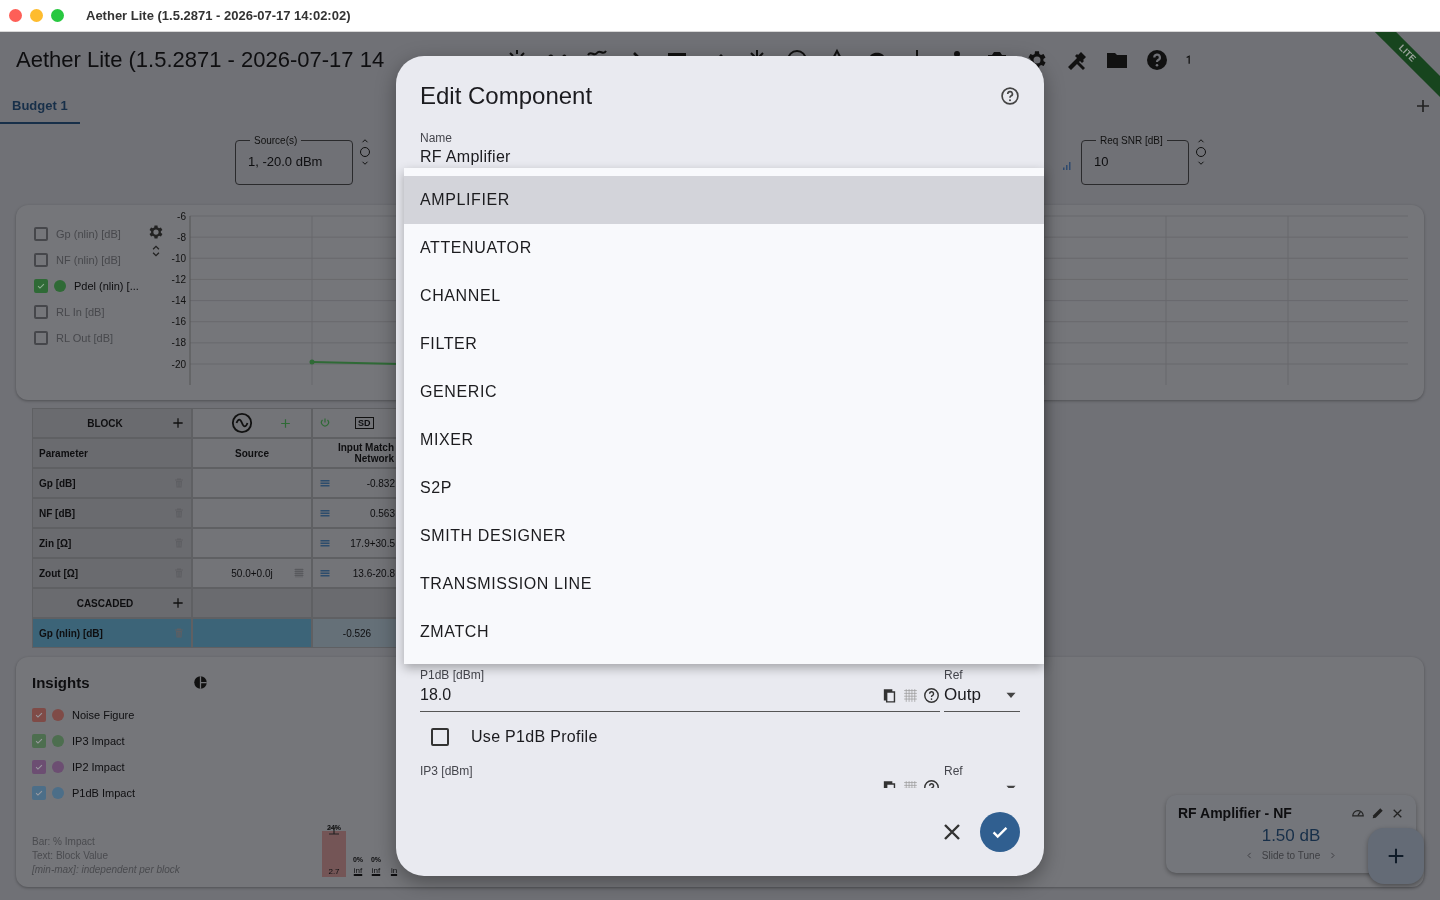 This screenshot has height=900, width=1440. Describe the element at coordinates (103, 715) in the screenshot. I see `insight-label: Noise Figure` at that location.